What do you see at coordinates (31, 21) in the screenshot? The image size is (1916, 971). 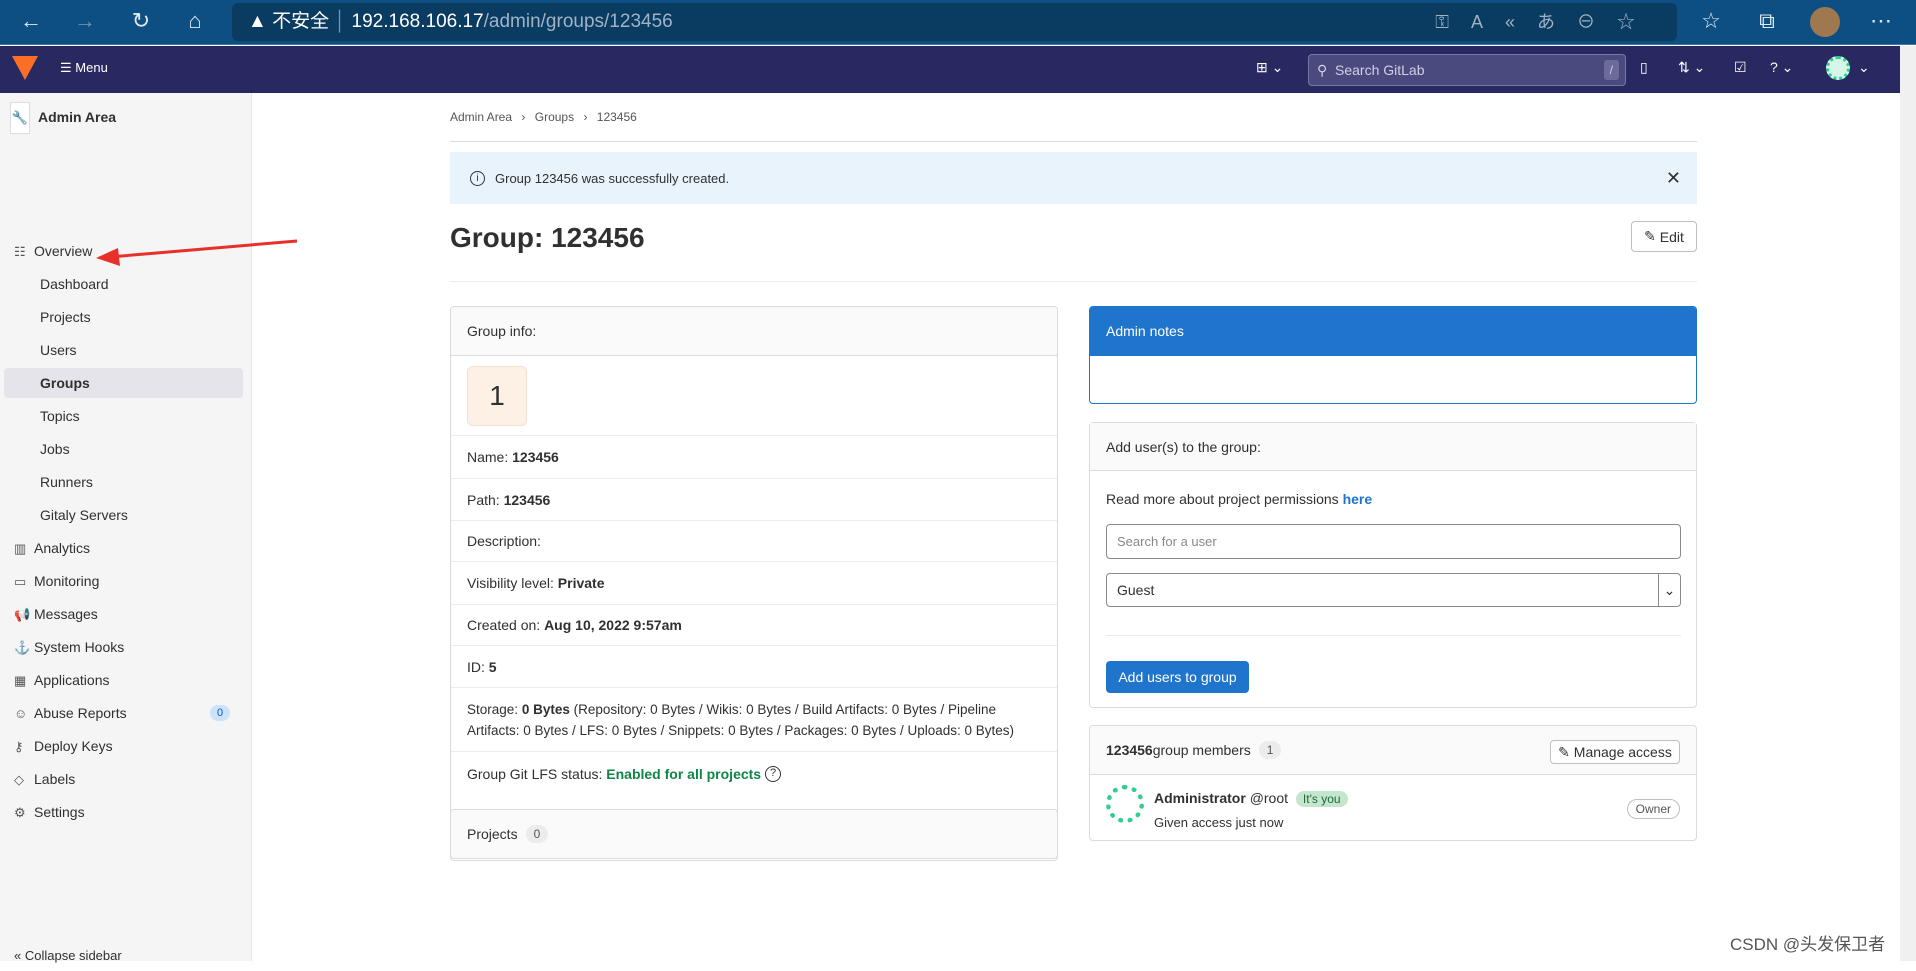 I see `back-icon: ←` at bounding box center [31, 21].